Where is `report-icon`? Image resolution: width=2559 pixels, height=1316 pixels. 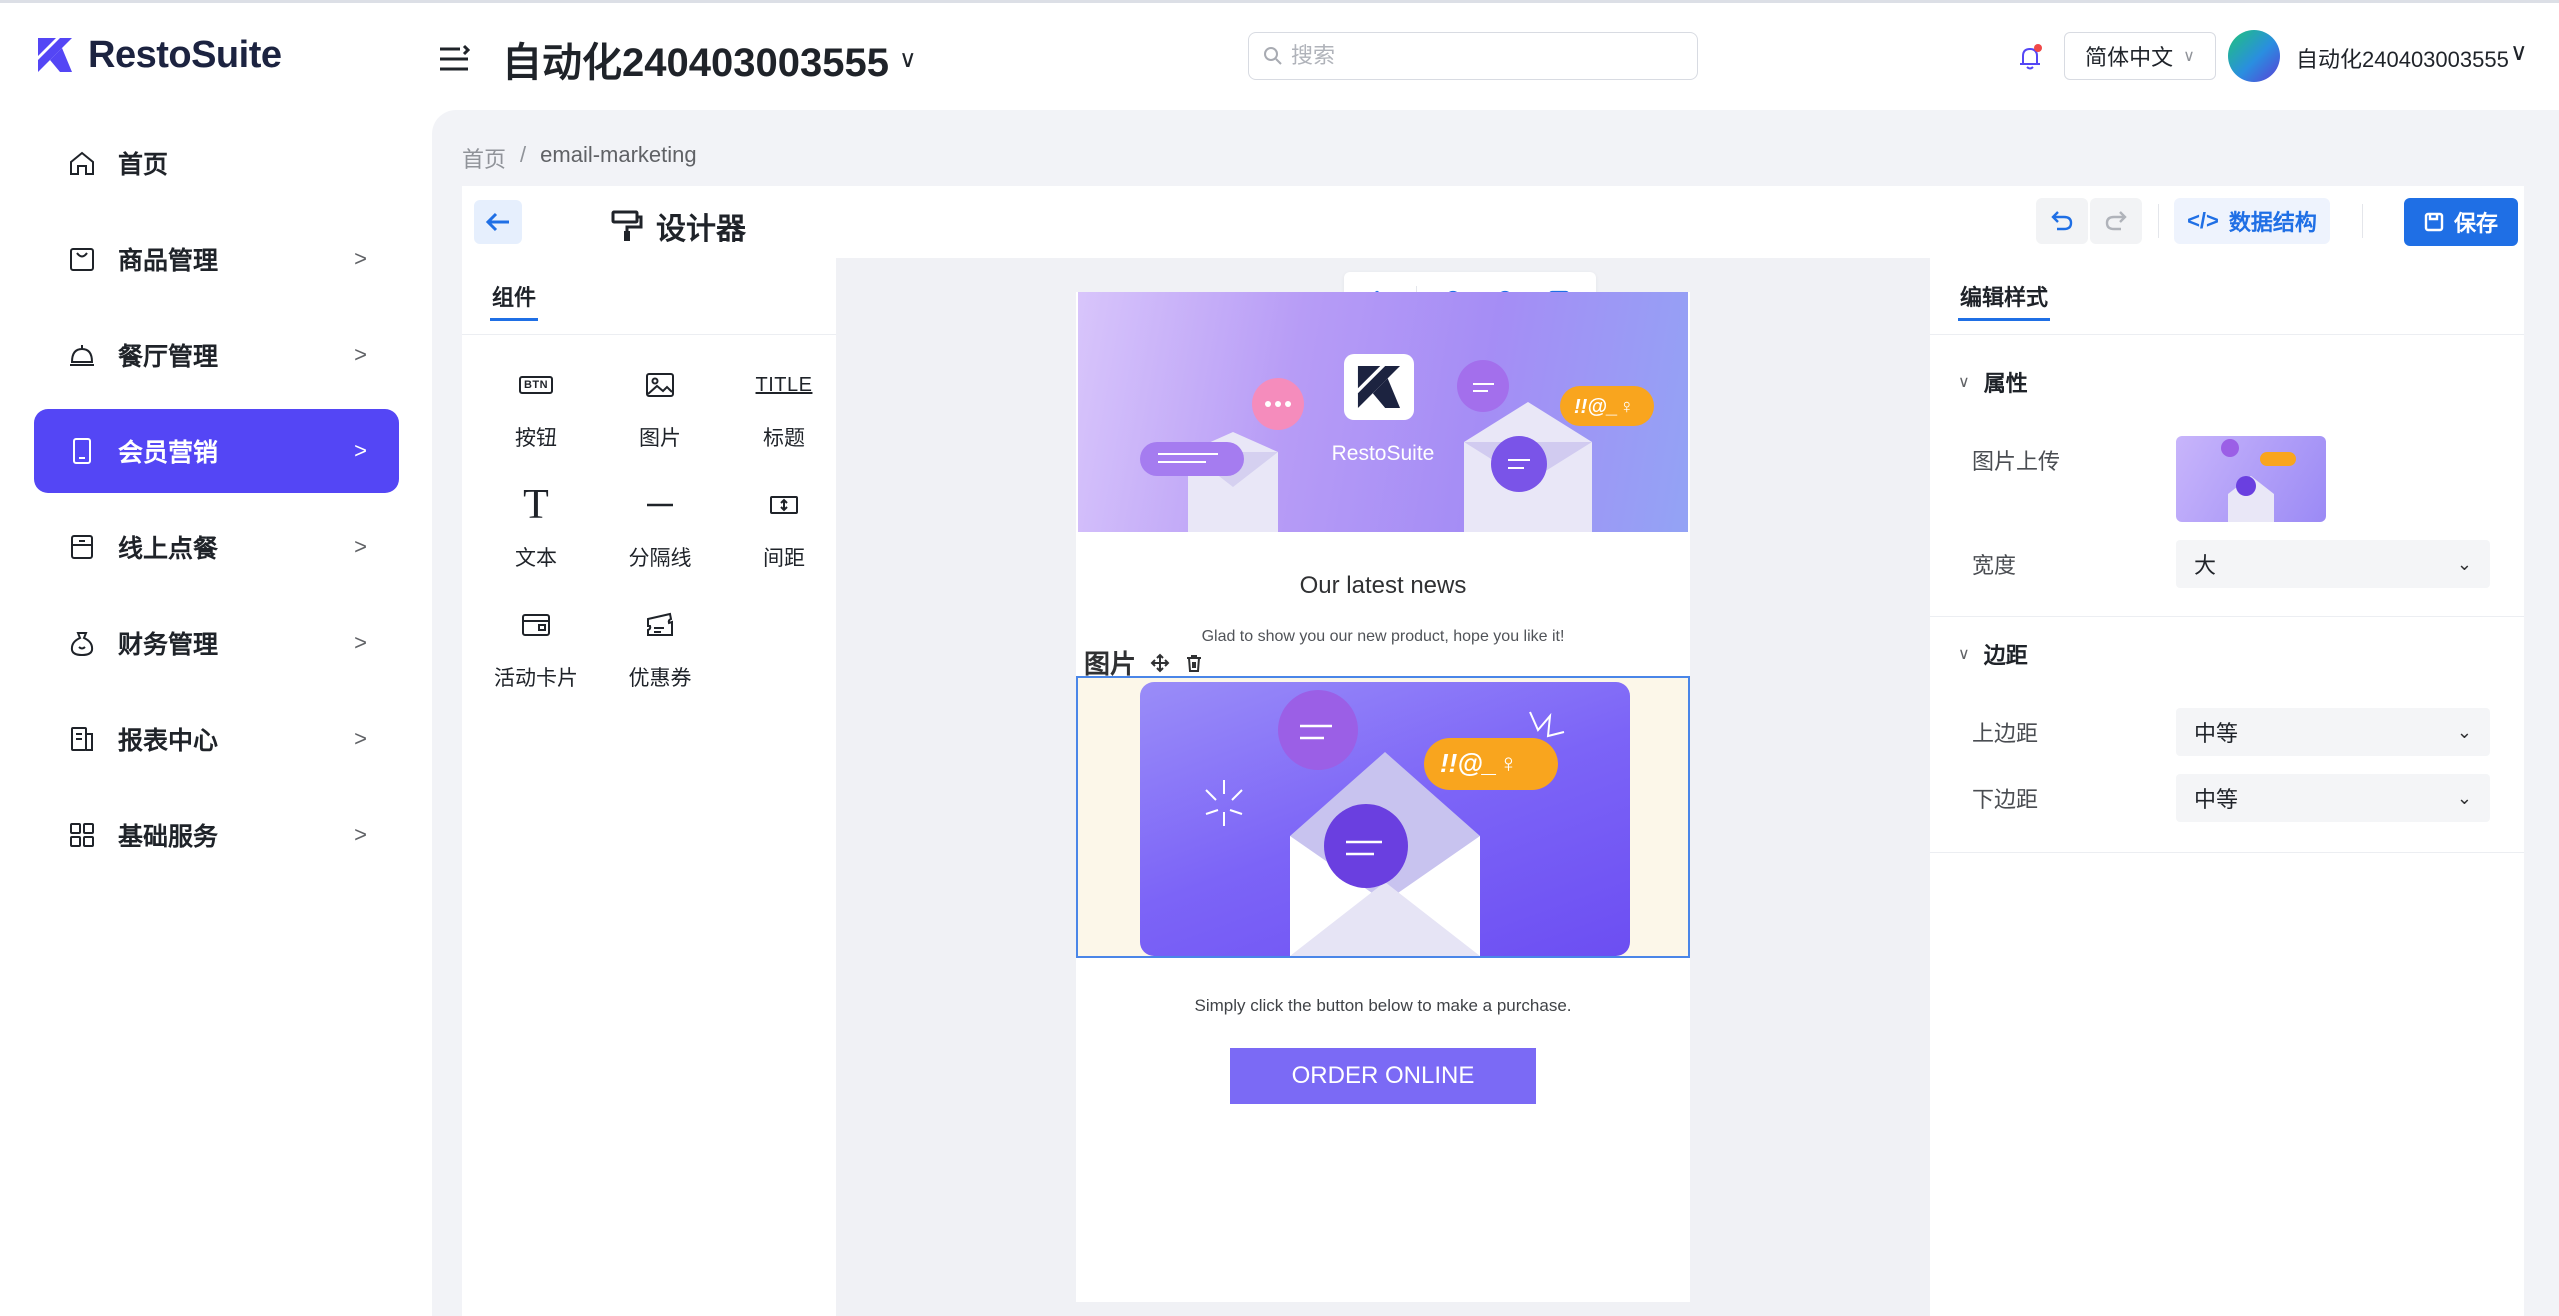 report-icon is located at coordinates (82, 739).